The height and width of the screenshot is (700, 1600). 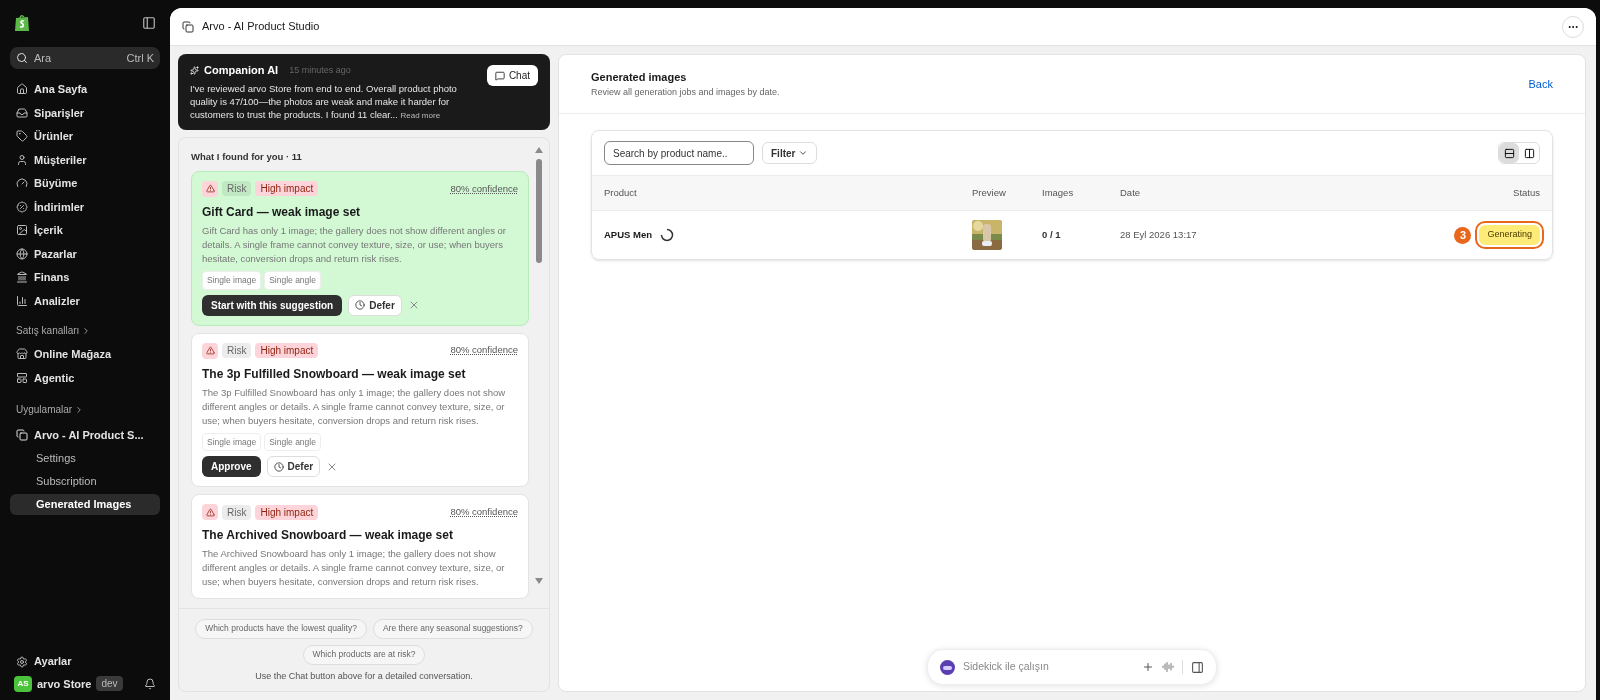 What do you see at coordinates (43, 58) in the screenshot?
I see `search-placeholder: Ara` at bounding box center [43, 58].